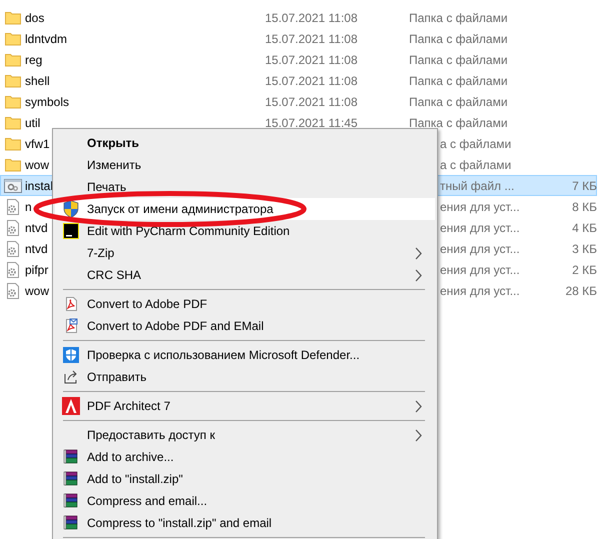 The width and height of the screenshot is (607, 539). What do you see at coordinates (32, 123) in the screenshot?
I see `file-name: util` at bounding box center [32, 123].